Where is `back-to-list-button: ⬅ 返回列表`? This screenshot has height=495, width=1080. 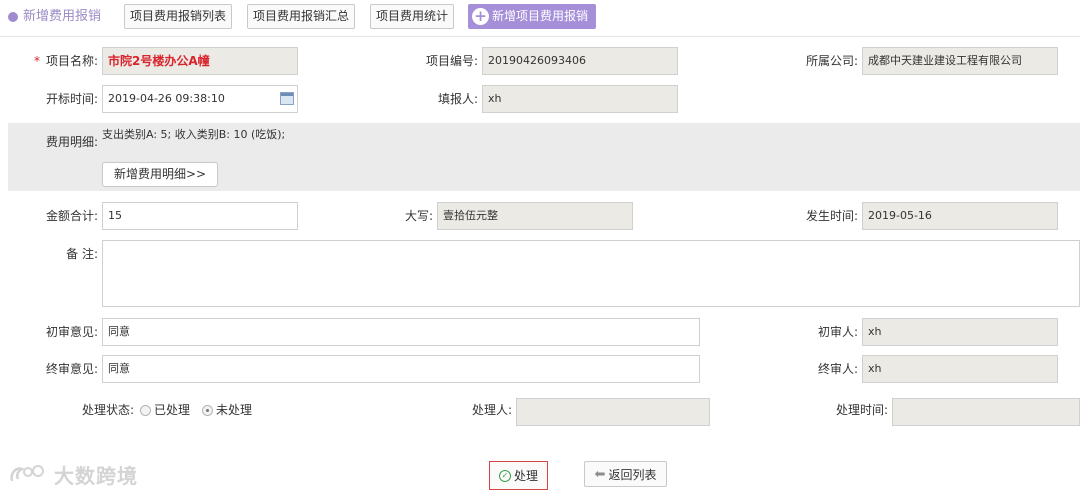
back-to-list-button: ⬅ 返回列表 is located at coordinates (625, 474).